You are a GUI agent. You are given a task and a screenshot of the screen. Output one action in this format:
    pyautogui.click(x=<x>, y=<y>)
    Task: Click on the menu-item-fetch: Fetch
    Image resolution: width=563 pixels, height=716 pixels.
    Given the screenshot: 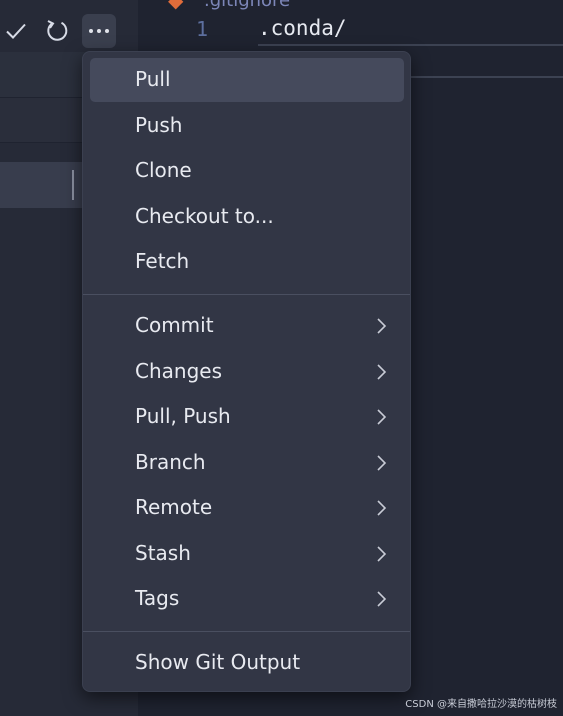 What is the action you would take?
    pyautogui.click(x=247, y=262)
    